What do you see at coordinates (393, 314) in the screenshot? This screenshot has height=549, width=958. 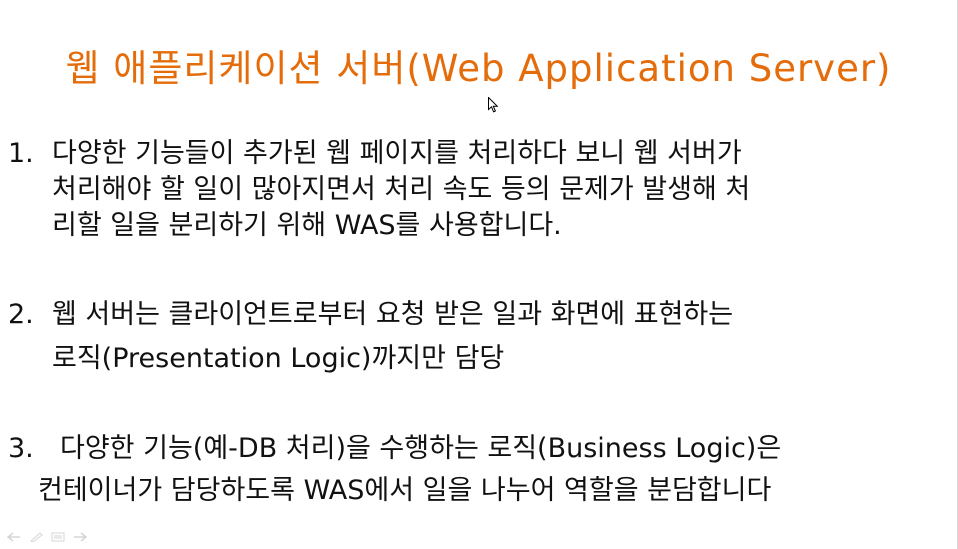 I see `list-item-text: 웹 서버는 클라이언트로부터 요청 받은 일과 화면에 표현하는` at bounding box center [393, 314].